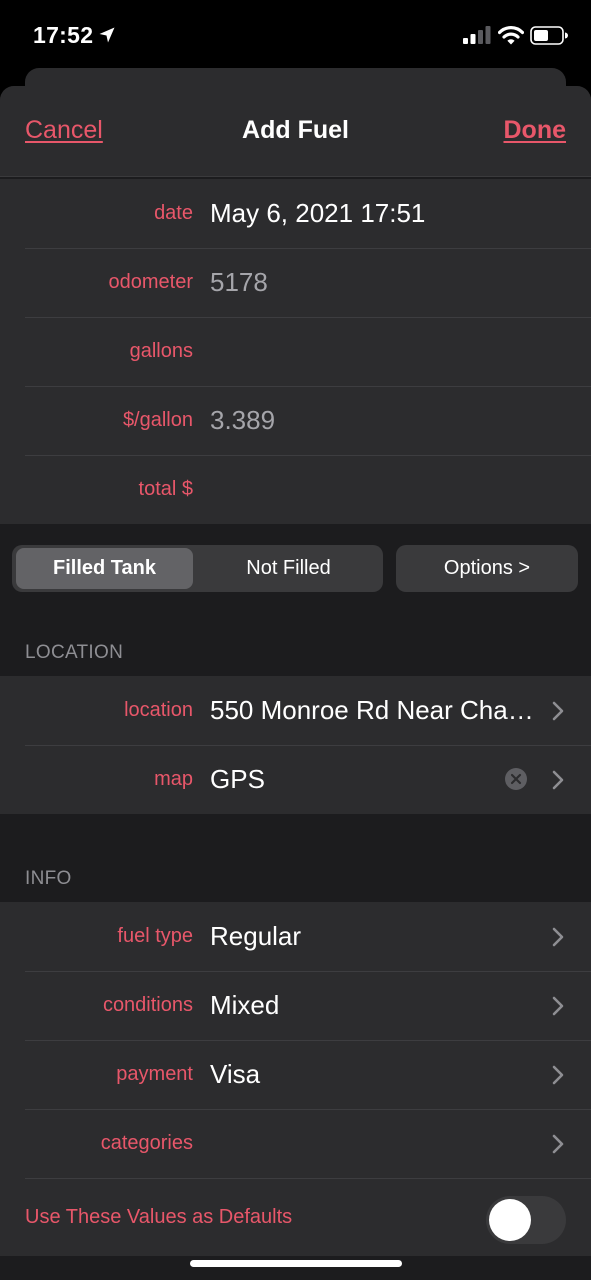 The image size is (591, 1280). What do you see at coordinates (63, 35) in the screenshot?
I see `status-time: 17:52` at bounding box center [63, 35].